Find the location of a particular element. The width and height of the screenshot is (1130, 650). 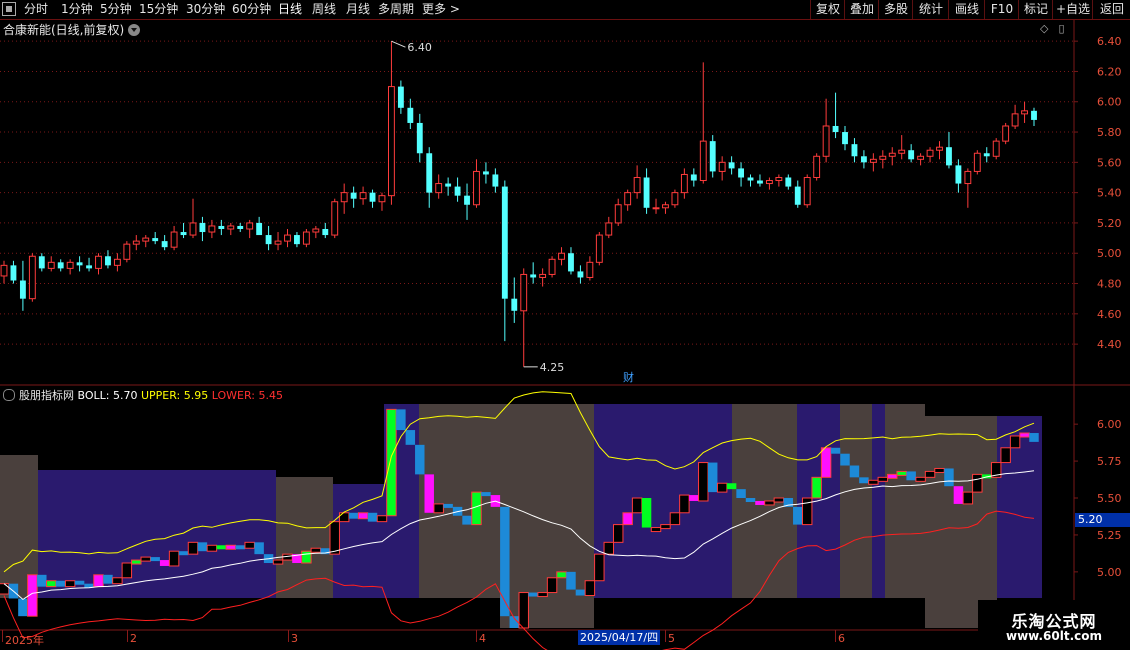

lower-value: 5.45 is located at coordinates (271, 395).